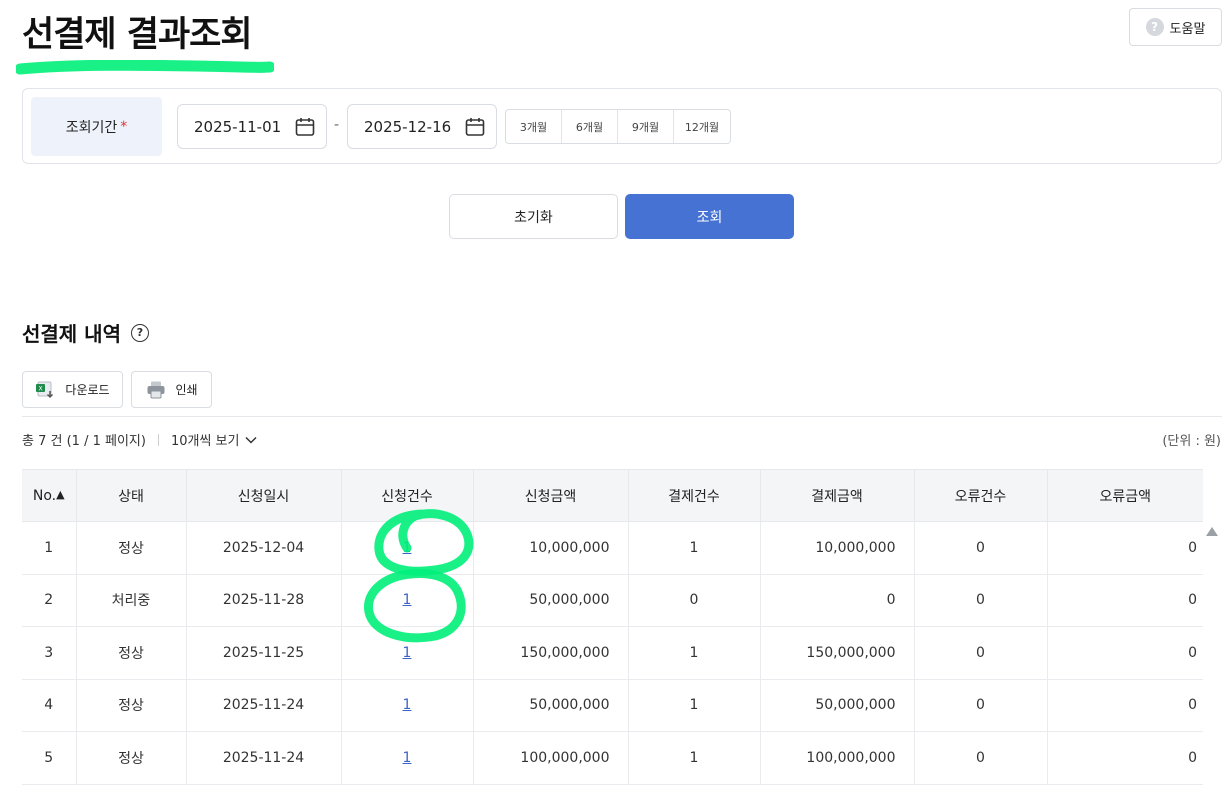 This screenshot has height=789, width=1227. What do you see at coordinates (837, 495) in the screenshot?
I see `column-header-payment-amount: 결제금액` at bounding box center [837, 495].